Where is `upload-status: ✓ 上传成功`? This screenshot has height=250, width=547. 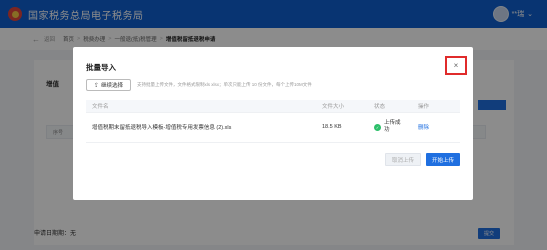 upload-status: ✓ 上传成功 is located at coordinates (390, 127).